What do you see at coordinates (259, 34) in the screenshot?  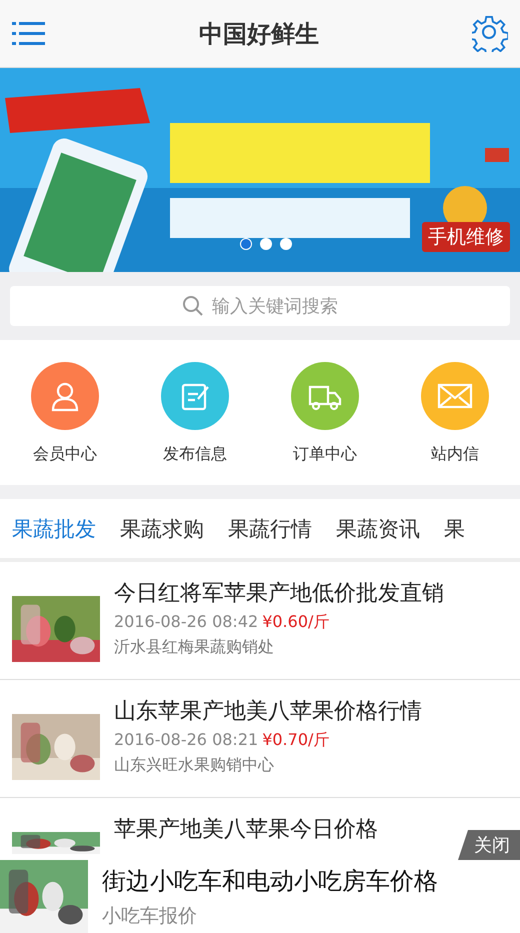 I see `app-title: 中国好鲜生` at bounding box center [259, 34].